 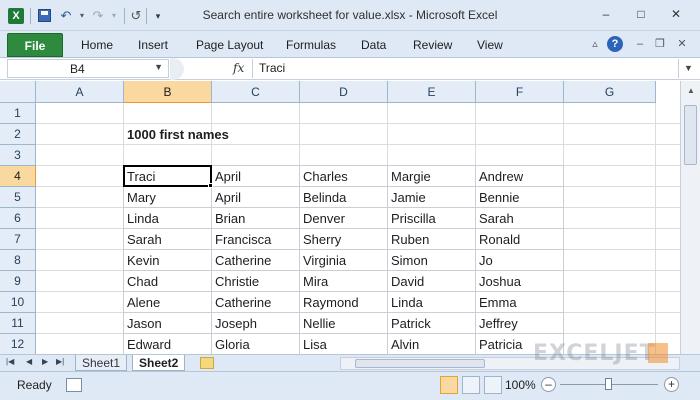 What do you see at coordinates (18, 113) in the screenshot?
I see `row-header: 1` at bounding box center [18, 113].